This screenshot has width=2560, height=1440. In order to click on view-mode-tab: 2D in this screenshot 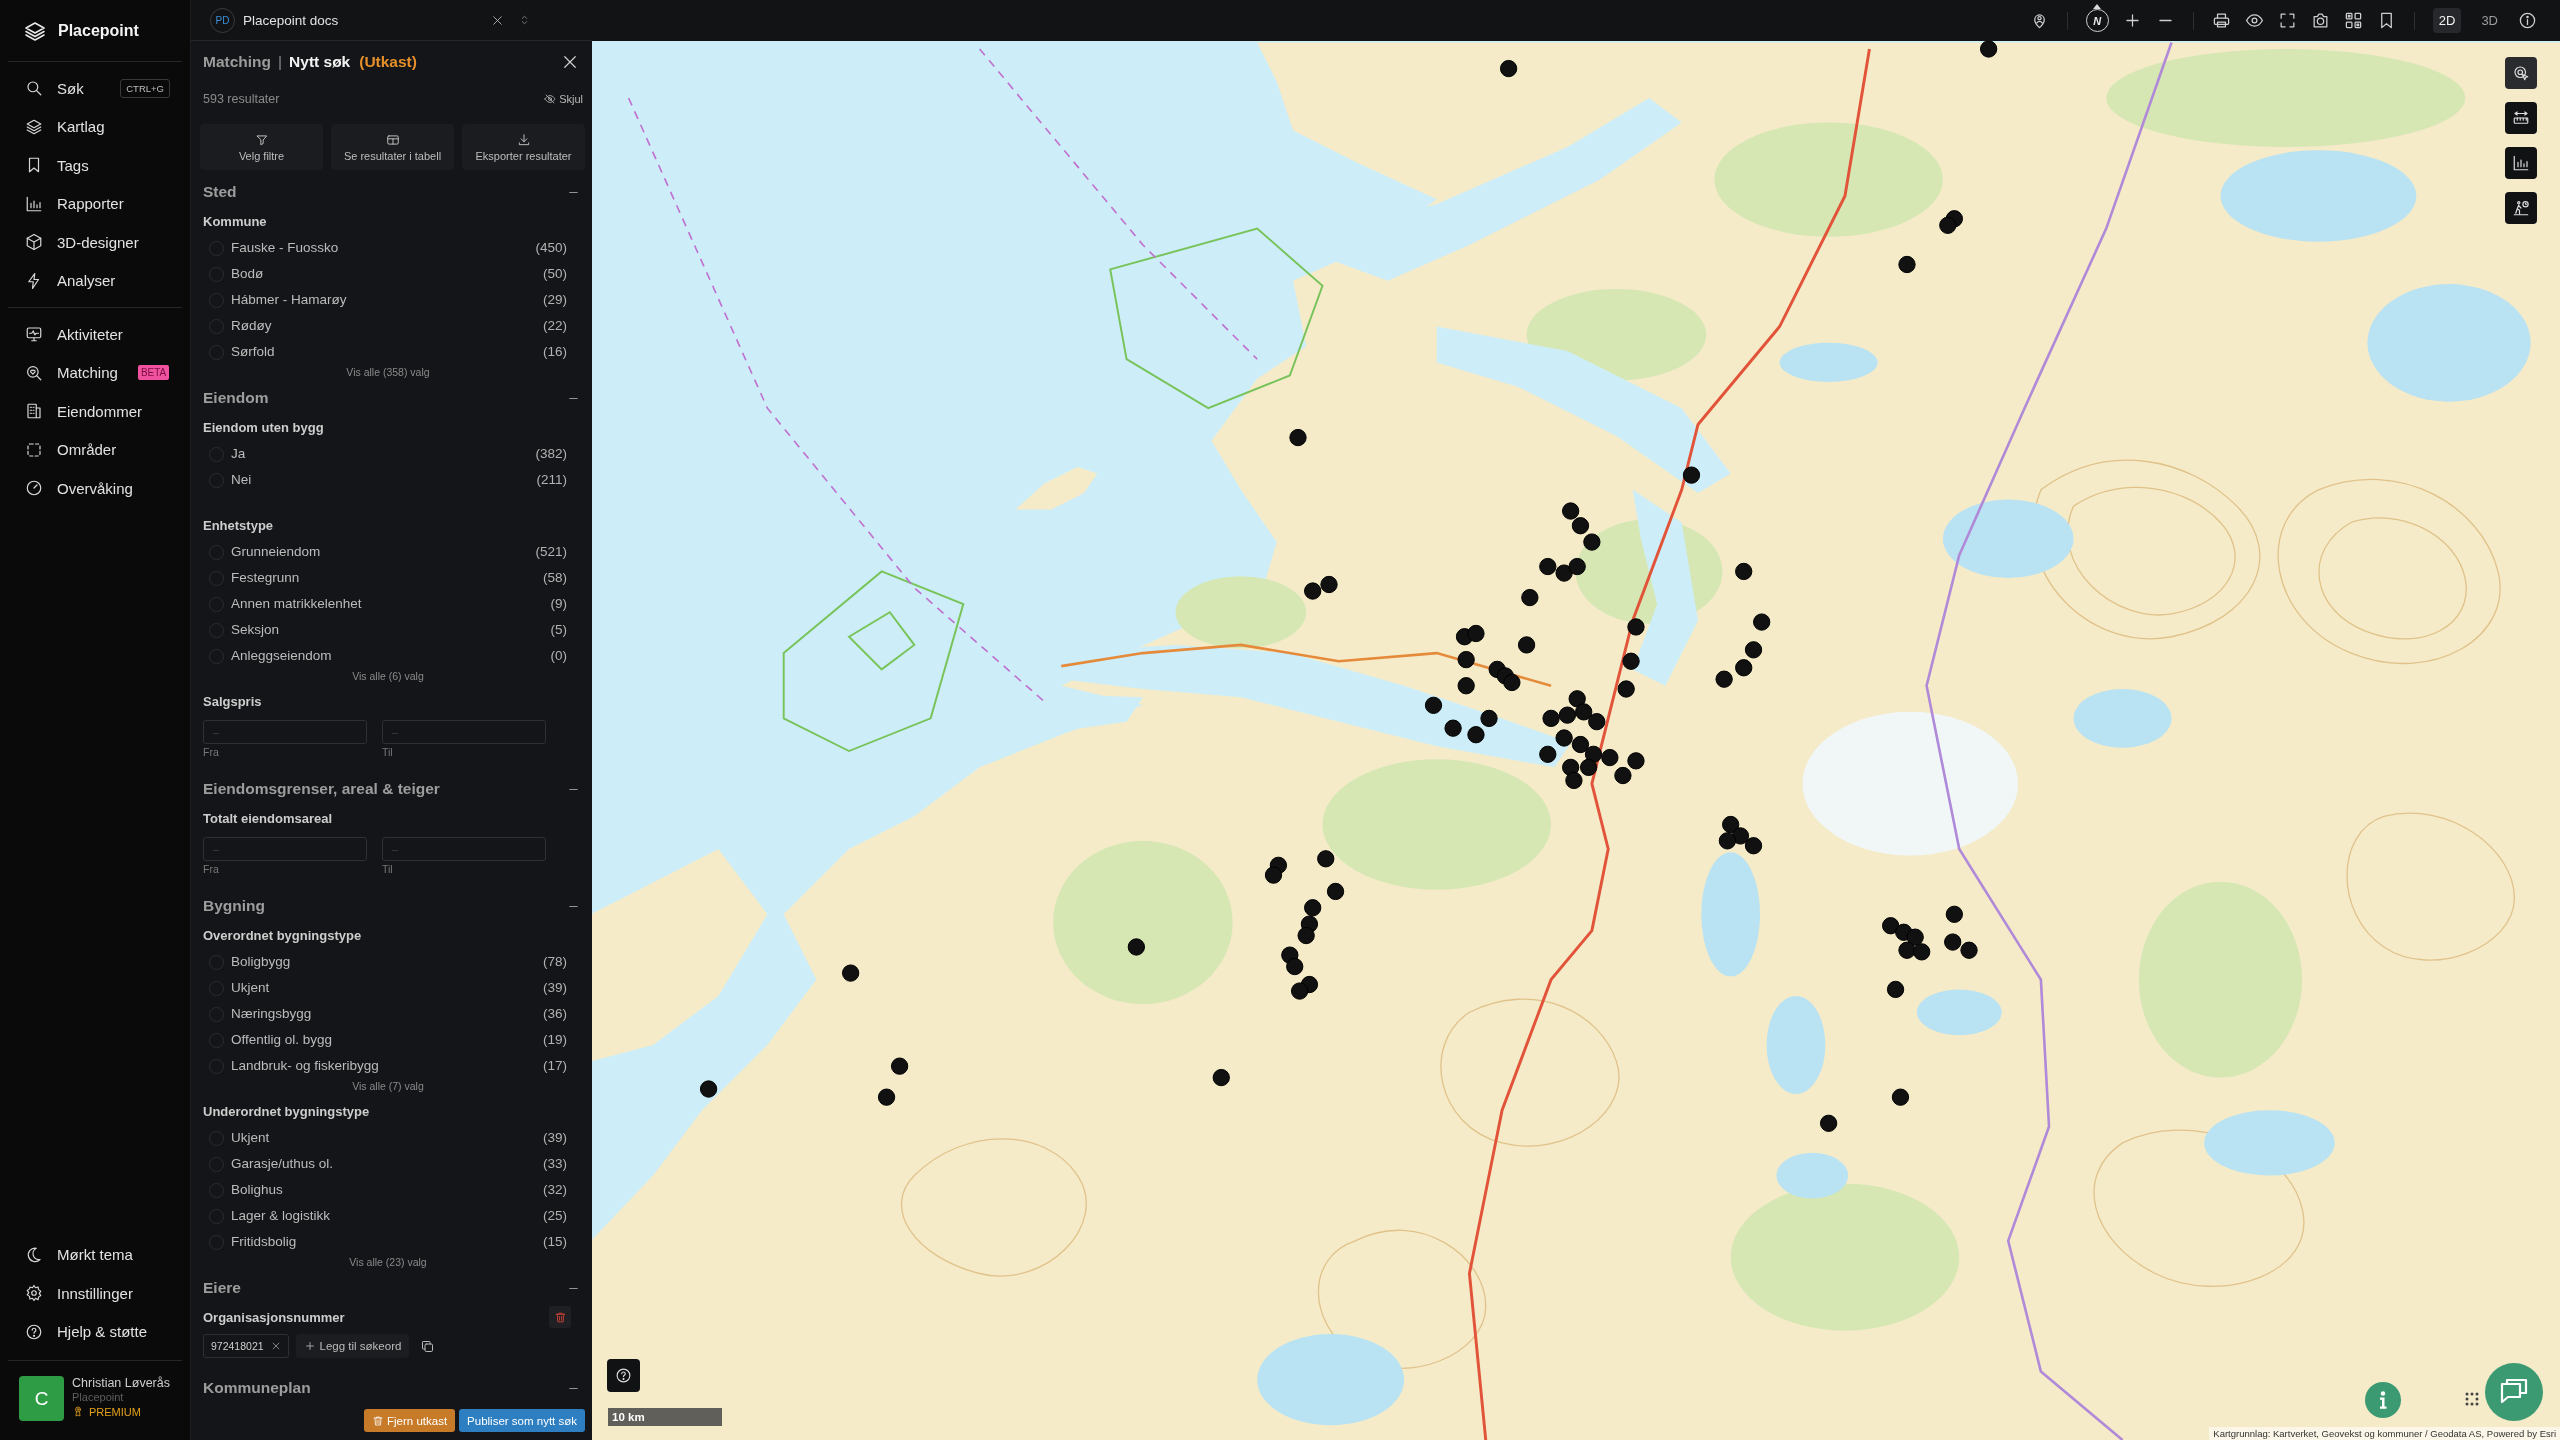, I will do `click(2447, 20)`.